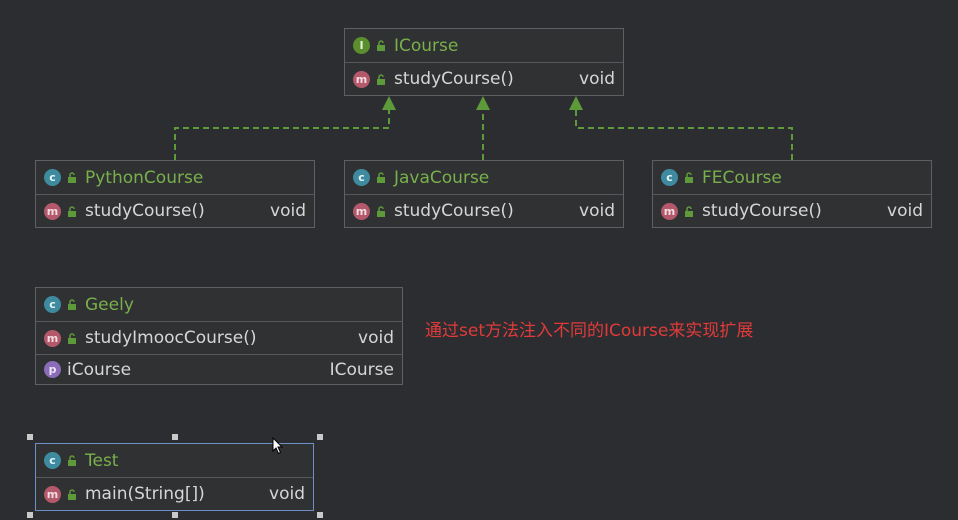 The height and width of the screenshot is (520, 958). I want to click on class-name: ICourse, so click(426, 45).